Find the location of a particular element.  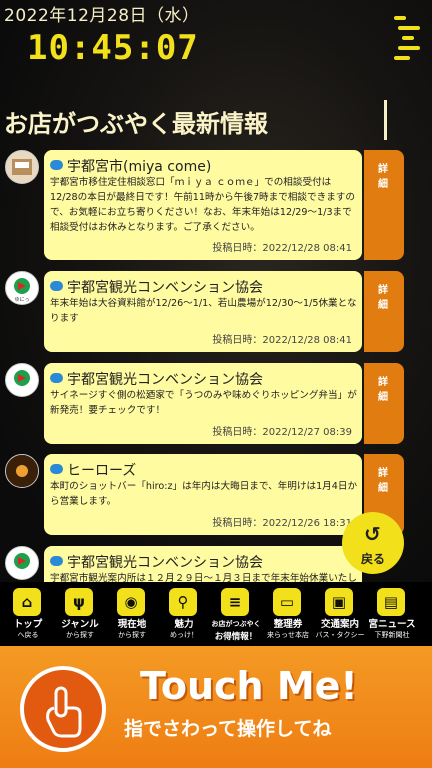

bus-icon: ▣ is located at coordinates (339, 602).